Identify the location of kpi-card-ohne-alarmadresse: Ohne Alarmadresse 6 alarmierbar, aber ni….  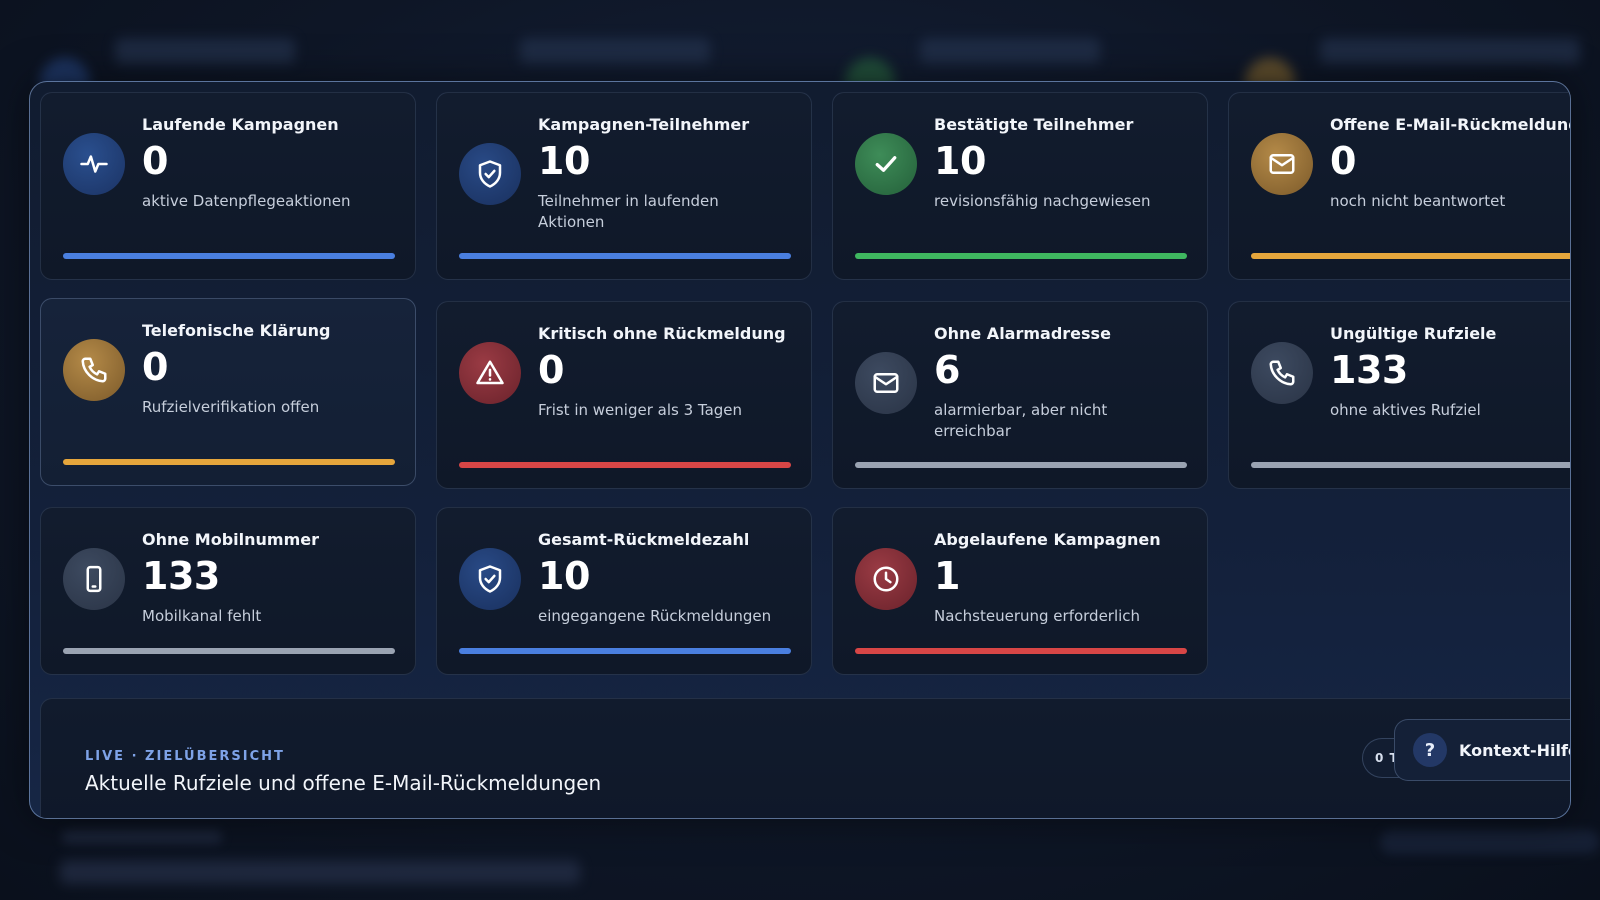
(1020, 395).